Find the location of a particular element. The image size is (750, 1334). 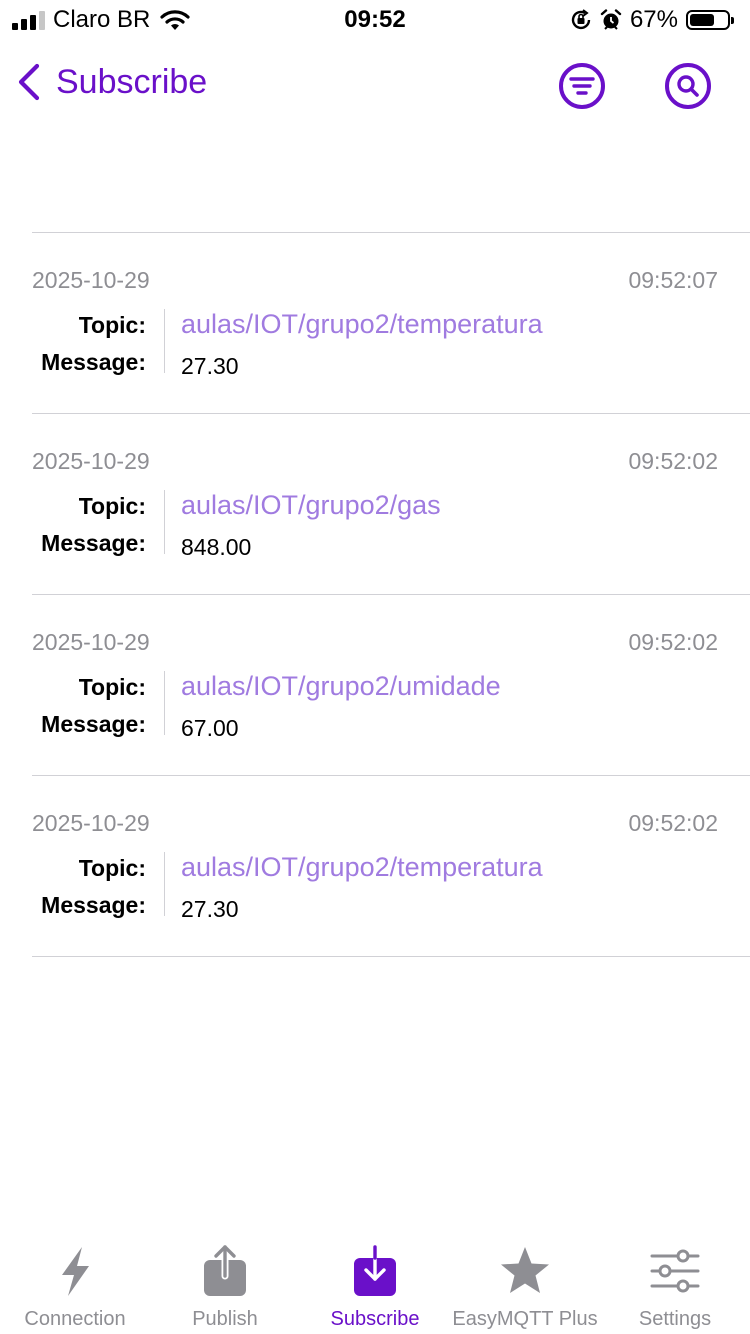

chevron-left-icon is located at coordinates (29, 82).